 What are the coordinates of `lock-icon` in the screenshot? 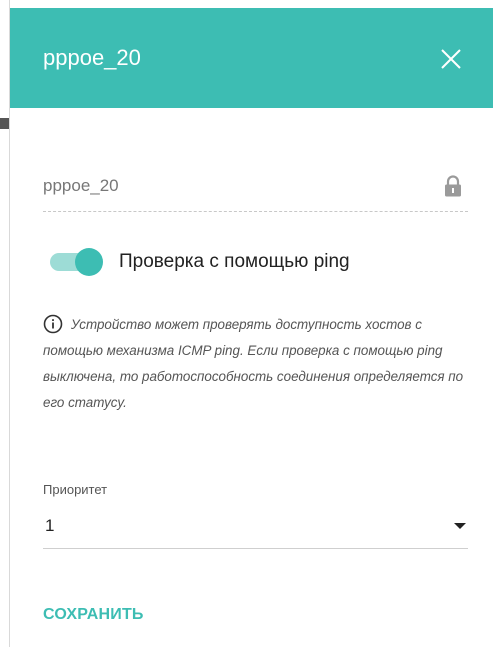 It's located at (453, 186).